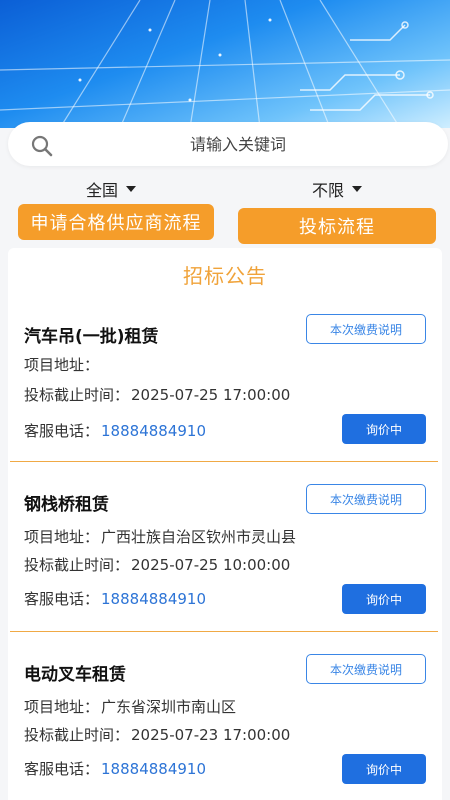 Image resolution: width=450 pixels, height=800 pixels. What do you see at coordinates (91, 337) in the screenshot?
I see `notice-title: 汽车吊(一批)租赁` at bounding box center [91, 337].